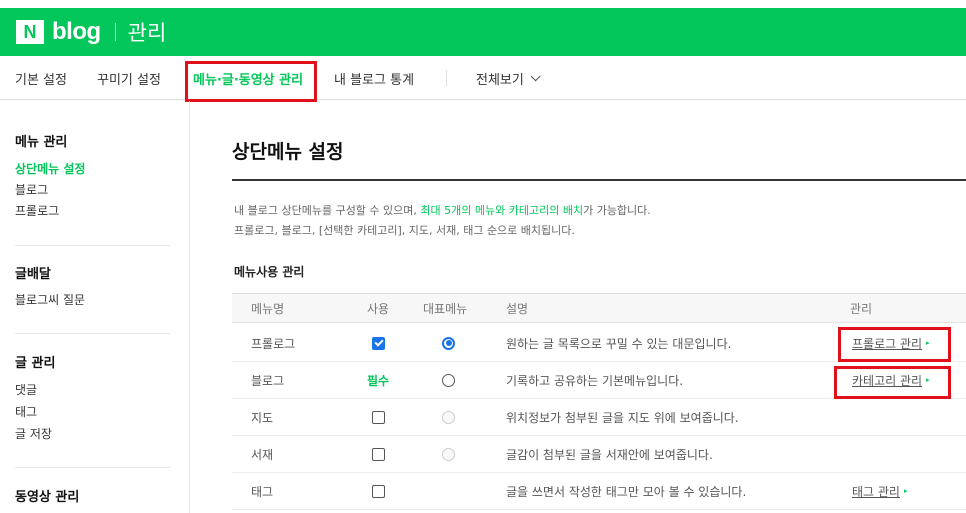 This screenshot has width=966, height=513. Describe the element at coordinates (876, 491) in the screenshot. I see `manage-link-label: 태그 관리` at that location.